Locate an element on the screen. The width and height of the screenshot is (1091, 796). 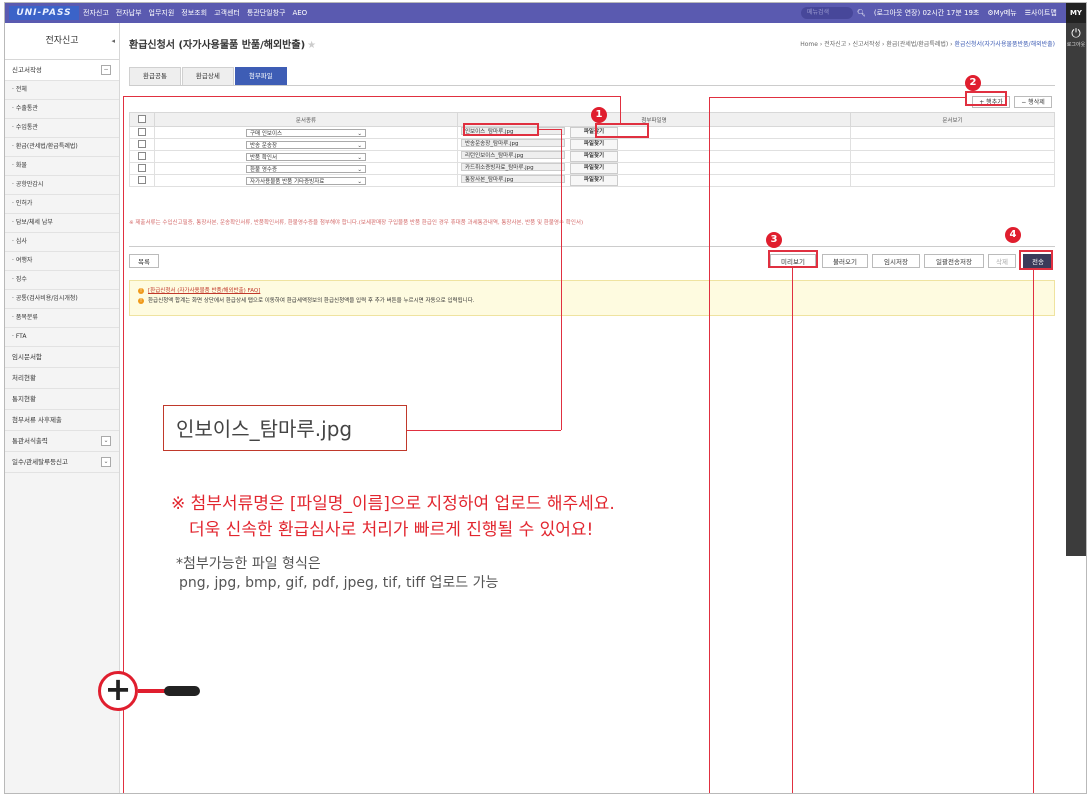
nav-support: 업무지원 is located at coordinates (162, 13).